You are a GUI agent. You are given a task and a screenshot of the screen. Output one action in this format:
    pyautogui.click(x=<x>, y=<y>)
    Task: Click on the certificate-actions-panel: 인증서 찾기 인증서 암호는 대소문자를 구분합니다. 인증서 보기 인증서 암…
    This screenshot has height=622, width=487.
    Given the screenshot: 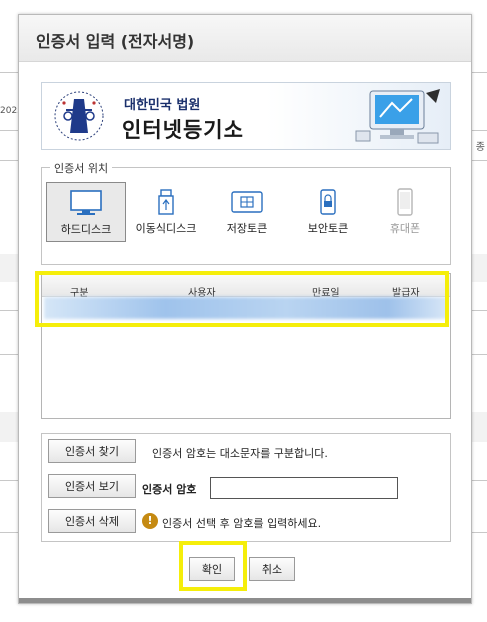 What is the action you would take?
    pyautogui.click(x=246, y=487)
    